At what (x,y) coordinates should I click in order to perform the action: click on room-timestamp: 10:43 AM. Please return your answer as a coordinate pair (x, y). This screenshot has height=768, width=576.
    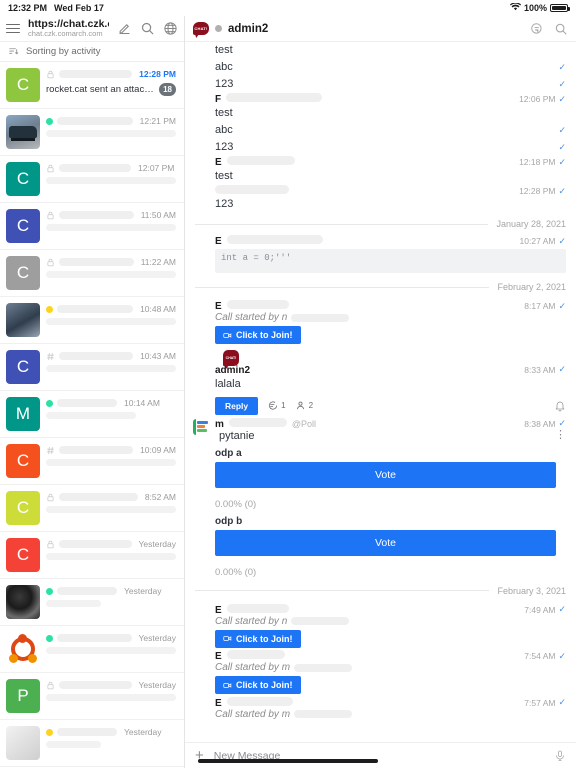
    Looking at the image, I should click on (158, 356).